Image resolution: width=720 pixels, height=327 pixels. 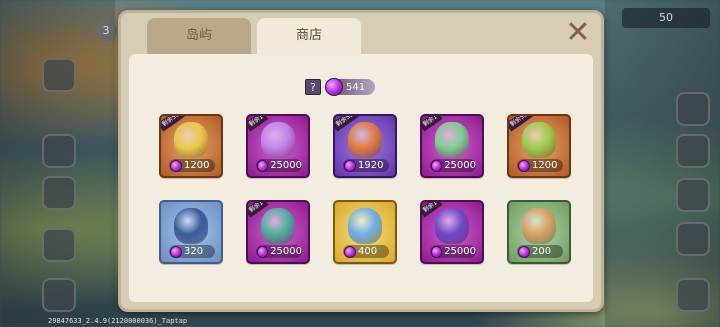 I want to click on item-price: 400, so click(x=366, y=251).